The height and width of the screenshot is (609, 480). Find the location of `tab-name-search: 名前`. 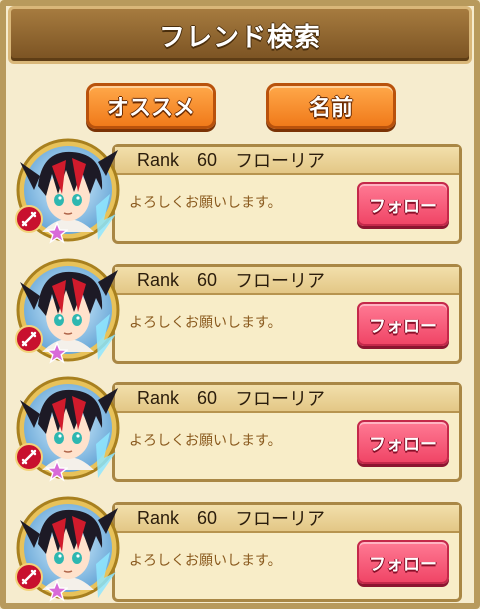

tab-name-search: 名前 is located at coordinates (331, 106).